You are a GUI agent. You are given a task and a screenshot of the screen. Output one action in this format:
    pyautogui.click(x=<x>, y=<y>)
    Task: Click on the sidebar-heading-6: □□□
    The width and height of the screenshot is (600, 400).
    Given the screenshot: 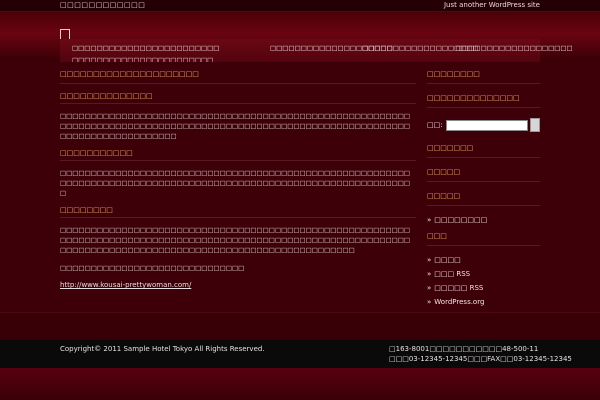 What is the action you would take?
    pyautogui.click(x=483, y=239)
    